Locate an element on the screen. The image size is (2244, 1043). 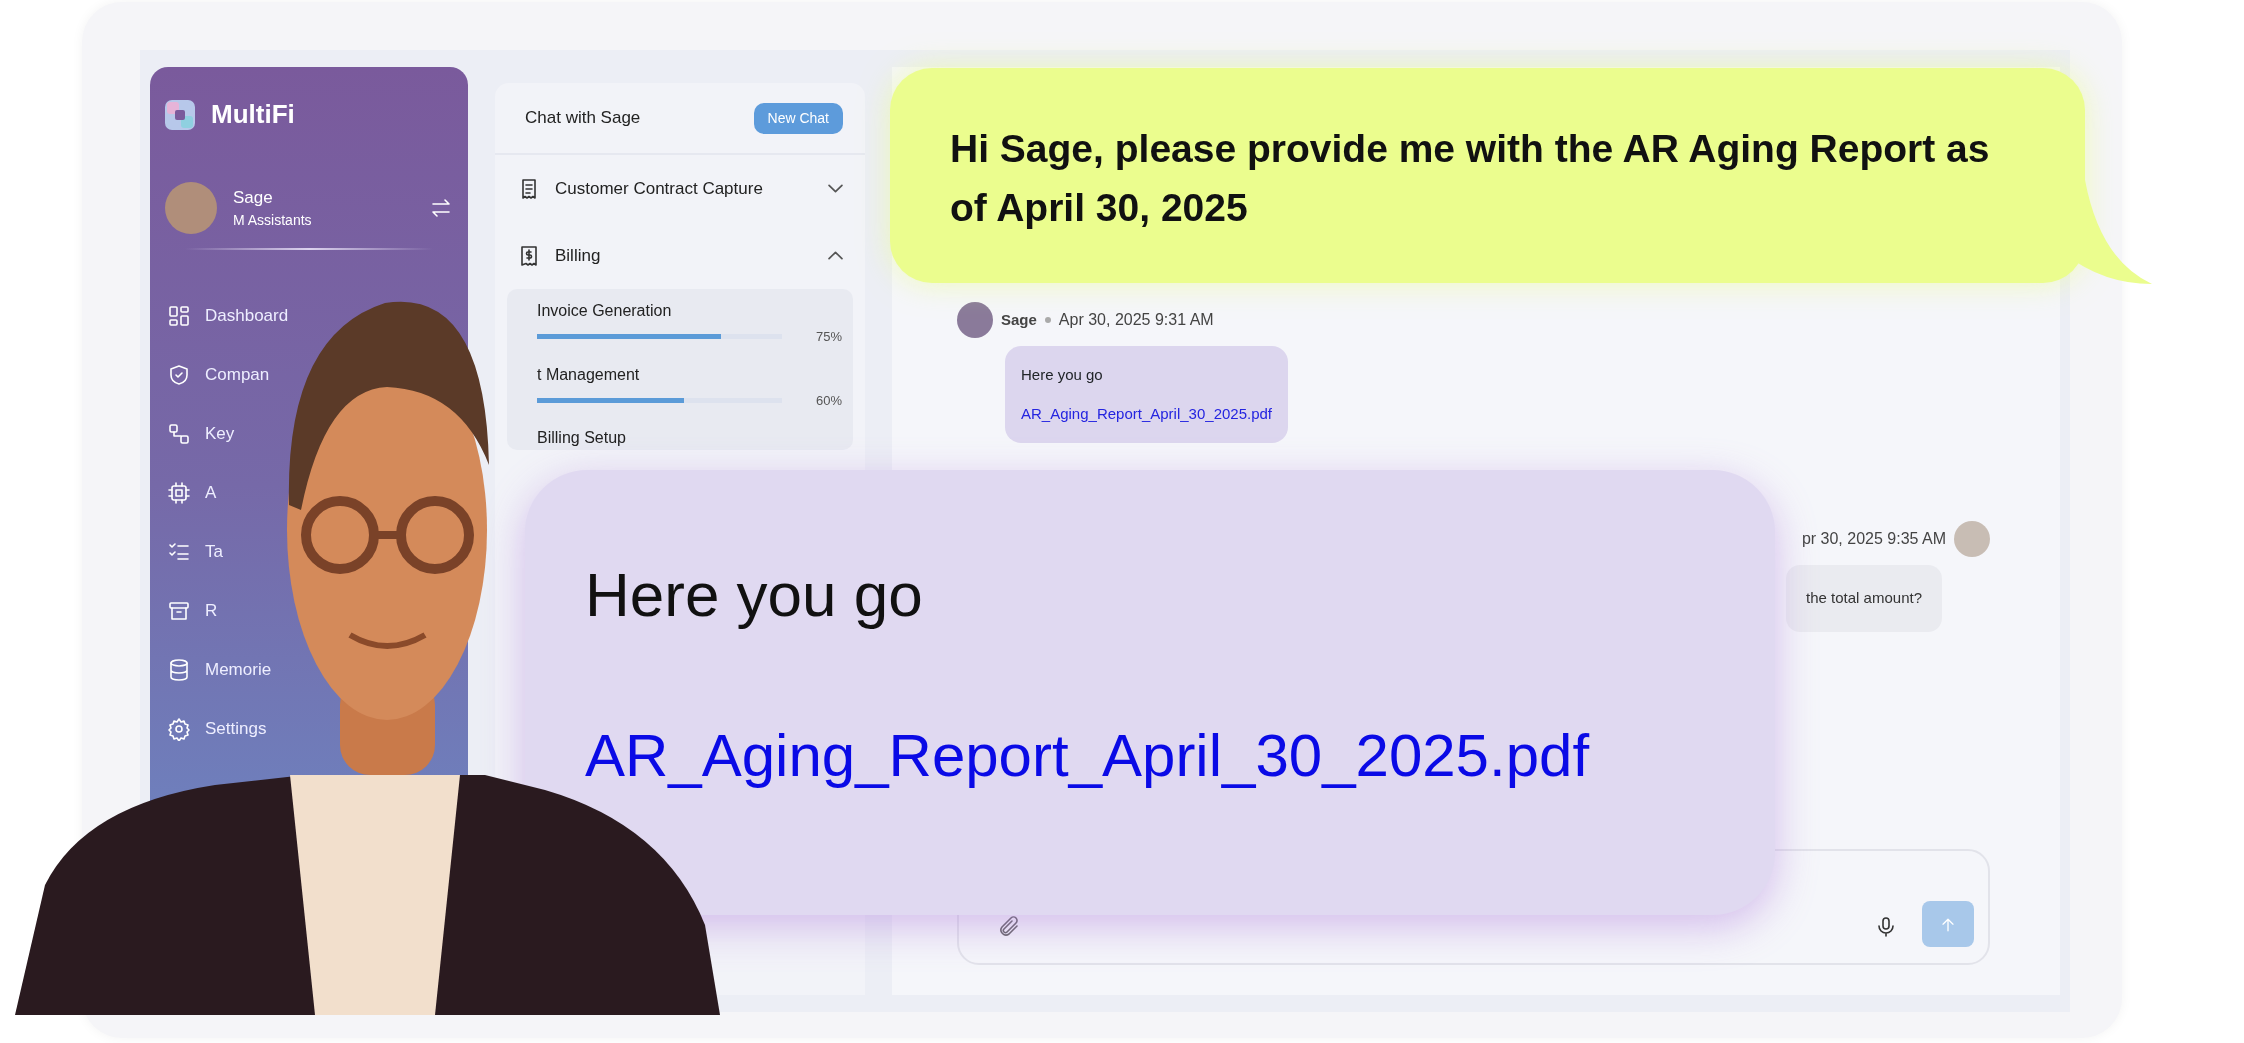
task-name: t Management is located at coordinates (589, 374).